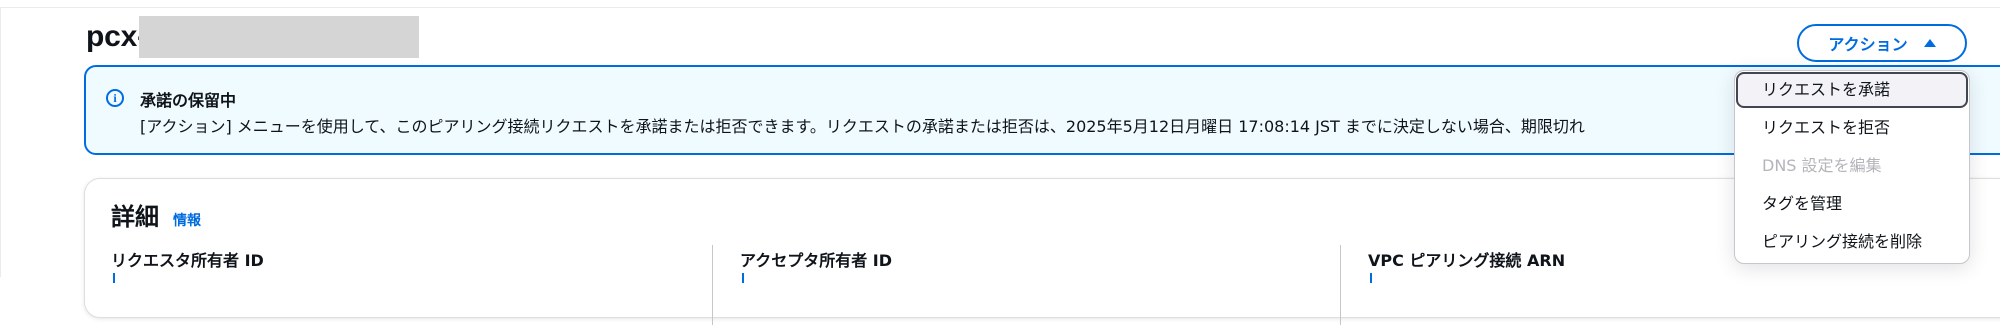 The height and width of the screenshot is (325, 2000). Describe the element at coordinates (116, 36) in the screenshot. I see `page-title: pcx-` at that location.